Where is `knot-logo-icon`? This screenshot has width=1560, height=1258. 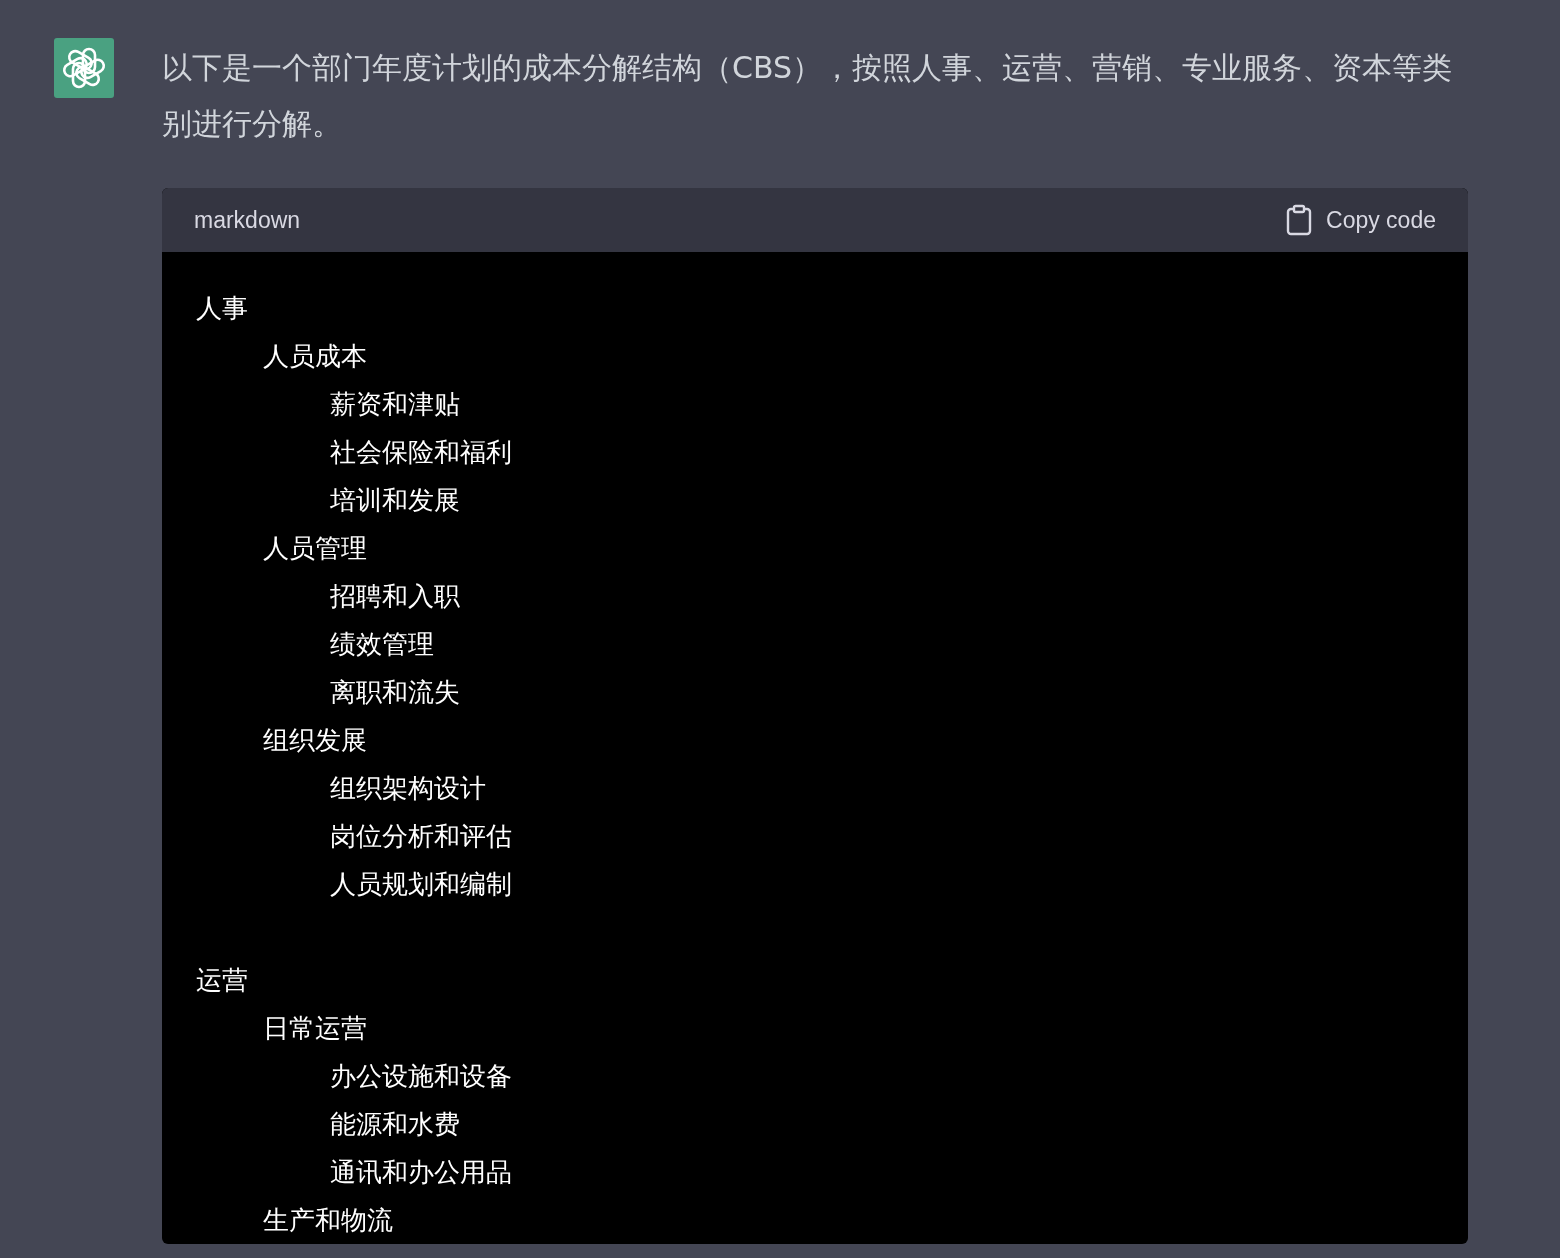
knot-logo-icon is located at coordinates (84, 68).